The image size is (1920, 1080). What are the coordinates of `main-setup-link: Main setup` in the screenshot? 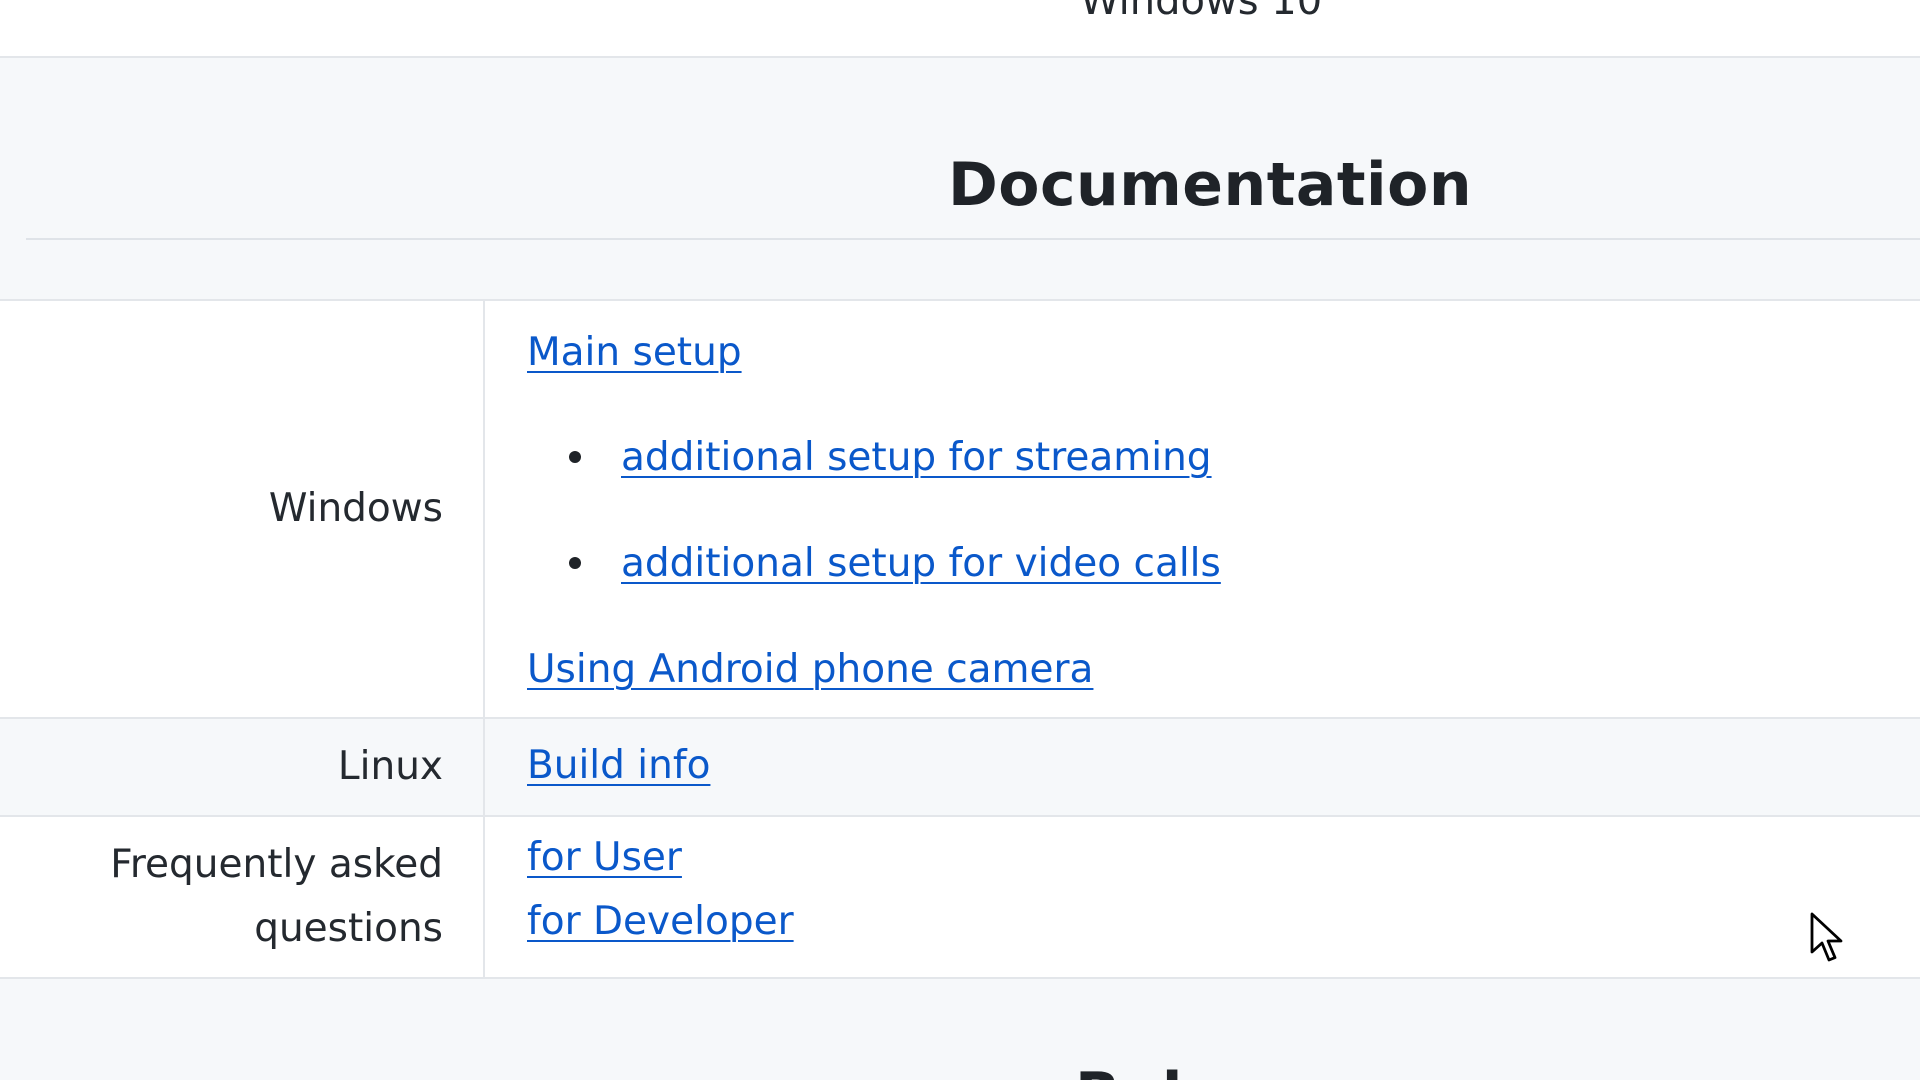 It's located at (634, 352).